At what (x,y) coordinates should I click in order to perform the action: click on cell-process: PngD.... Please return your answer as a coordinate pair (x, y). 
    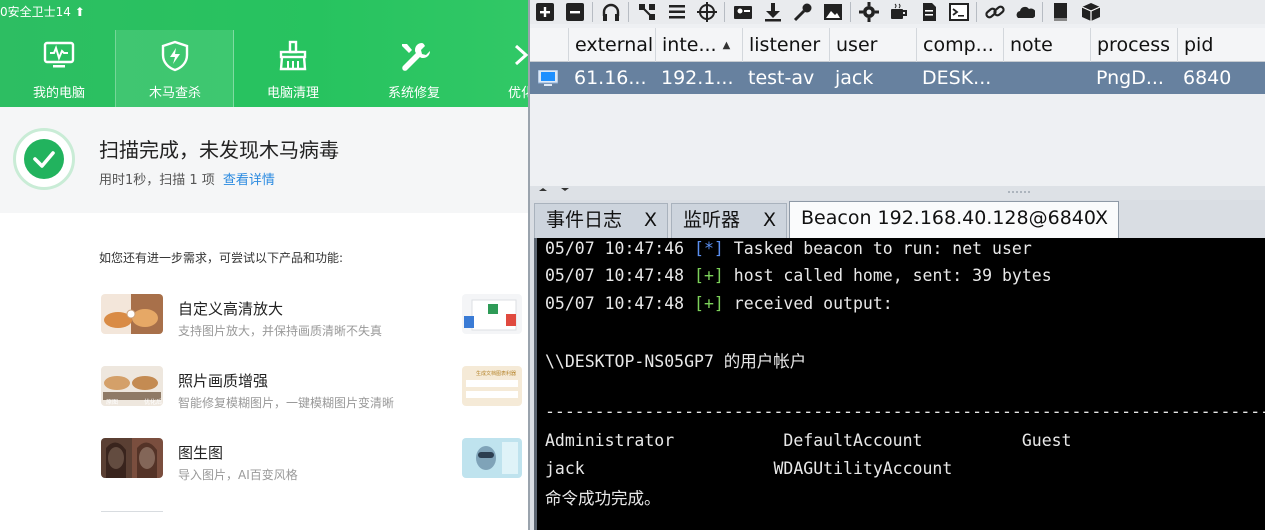
    Looking at the image, I should click on (1130, 78).